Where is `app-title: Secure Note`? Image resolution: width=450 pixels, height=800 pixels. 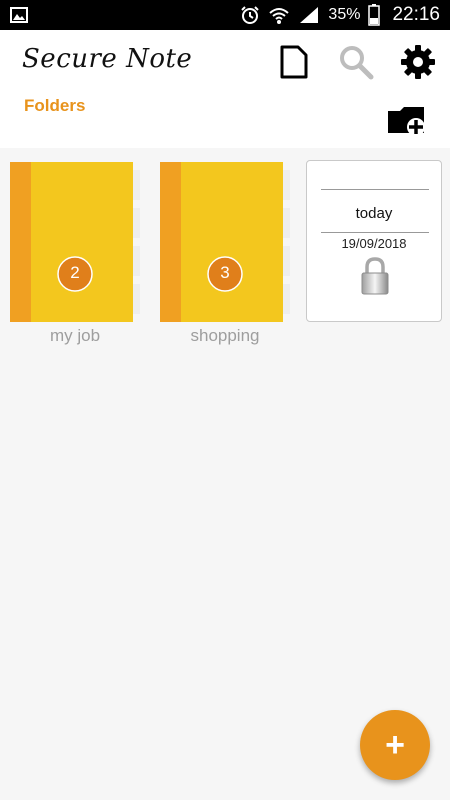
app-title: Secure Note is located at coordinates (107, 59).